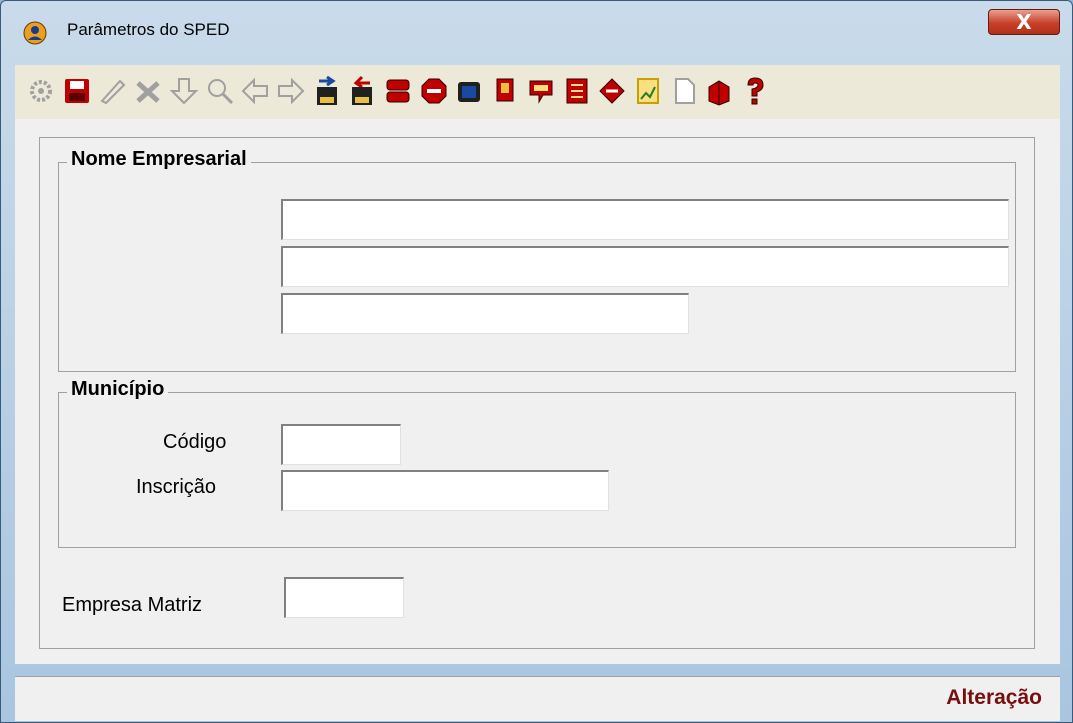  What do you see at coordinates (148, 29) in the screenshot?
I see `window-title: Parâmetros do SPED` at bounding box center [148, 29].